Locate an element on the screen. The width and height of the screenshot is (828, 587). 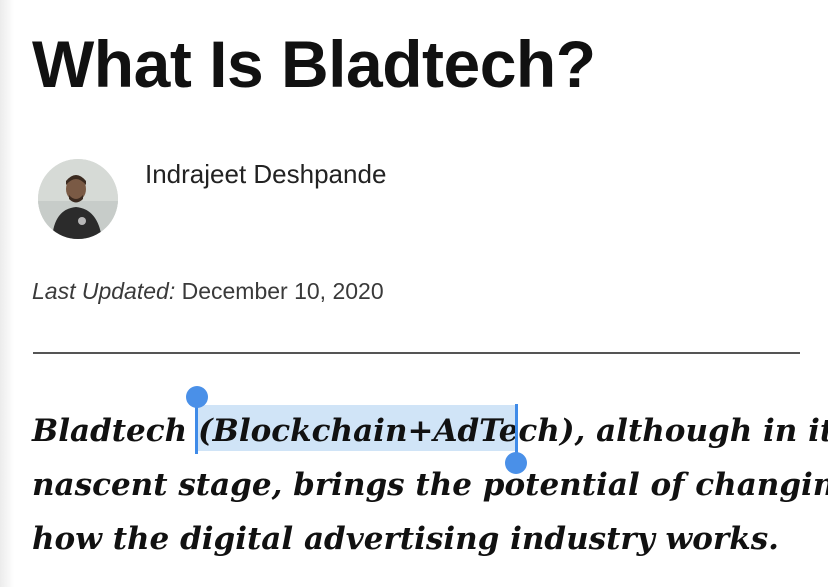
selection-start-handle is located at coordinates (197, 397).